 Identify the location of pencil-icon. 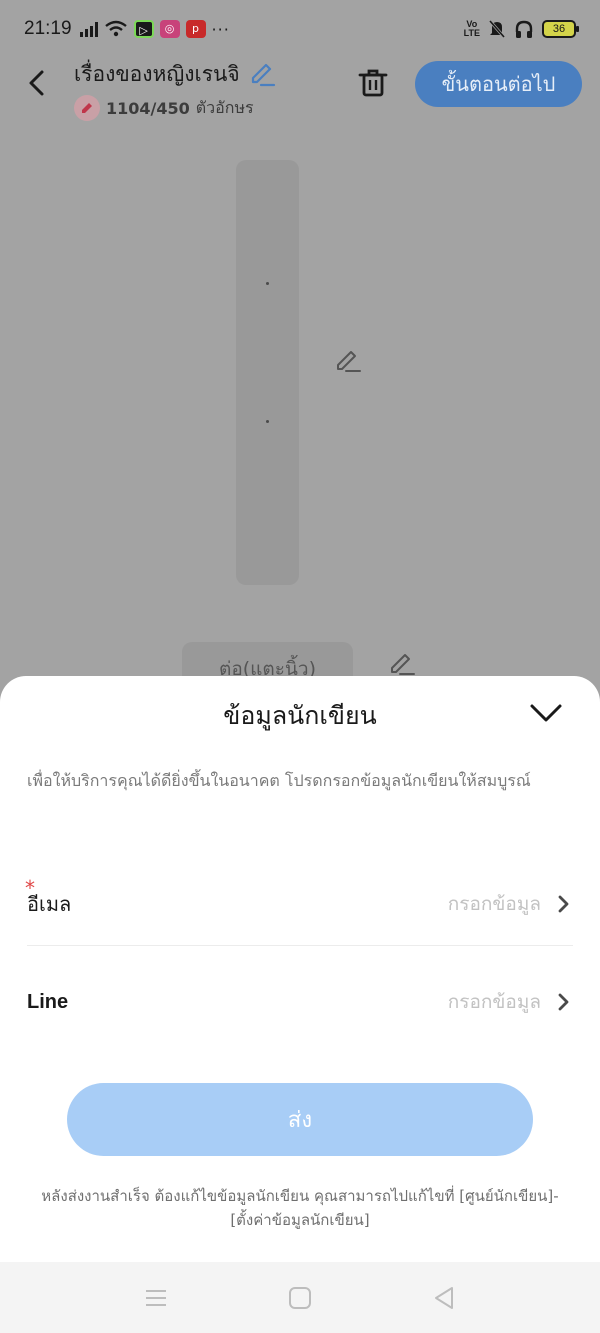
(87, 108).